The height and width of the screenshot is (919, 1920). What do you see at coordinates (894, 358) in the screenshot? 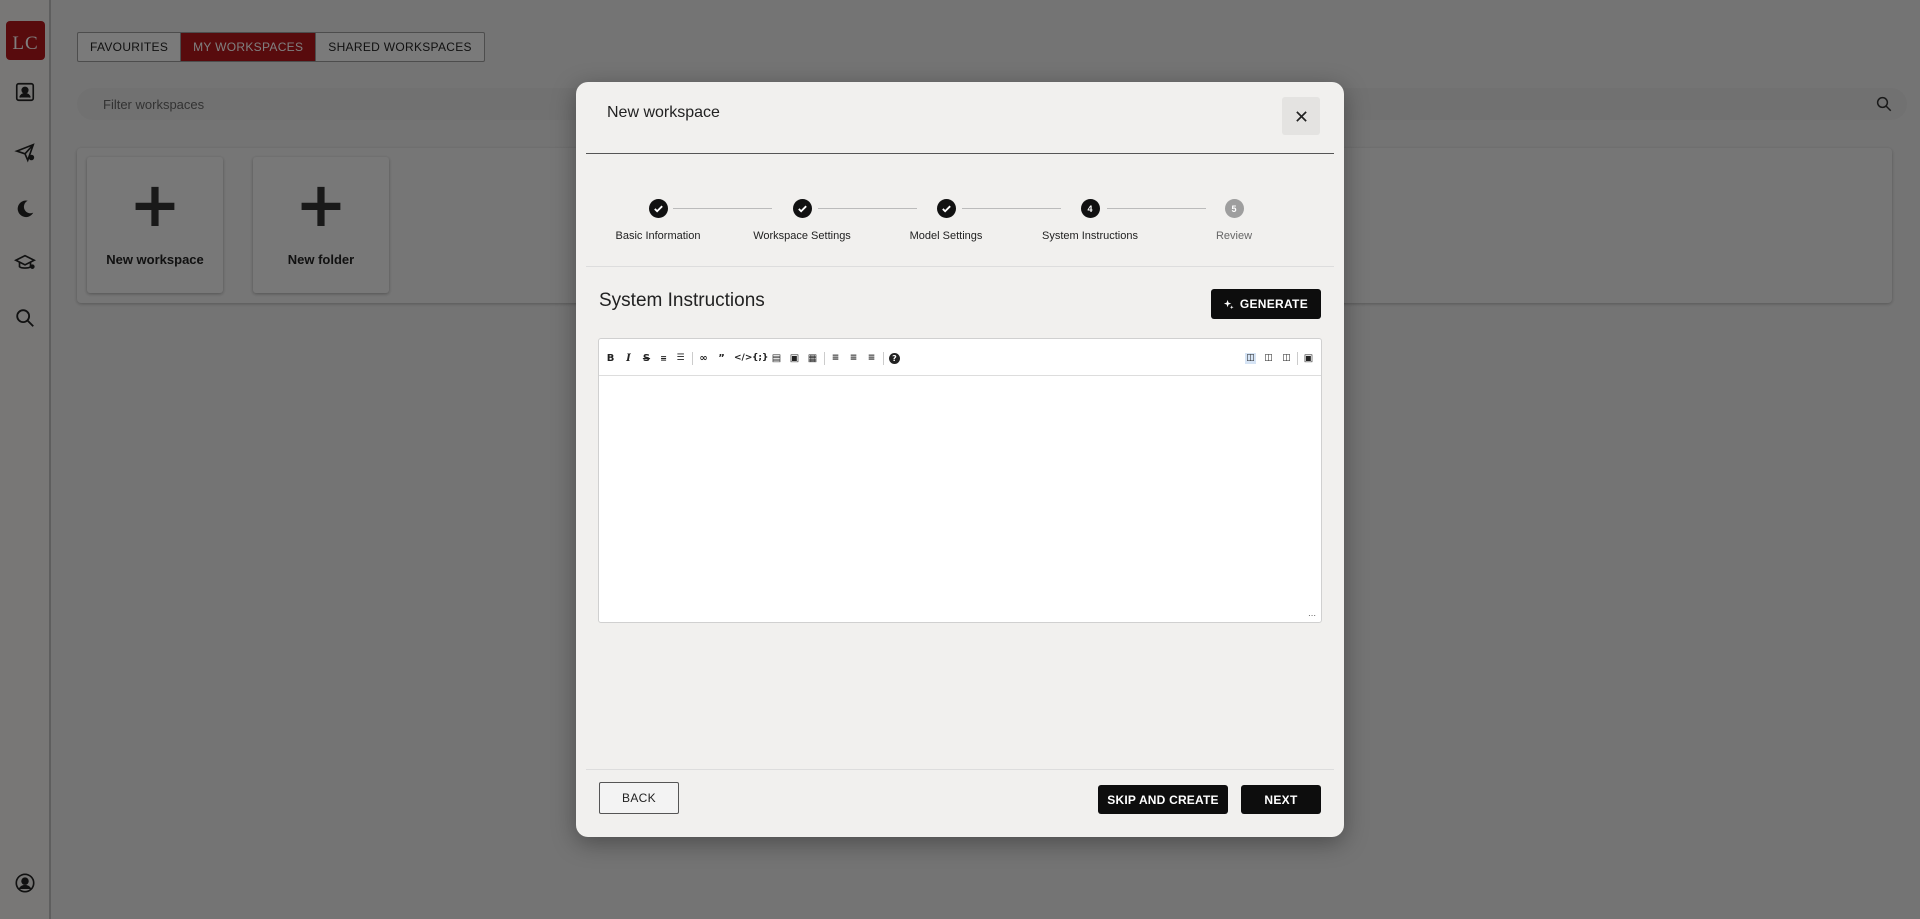
I see `help-icon: ?` at bounding box center [894, 358].